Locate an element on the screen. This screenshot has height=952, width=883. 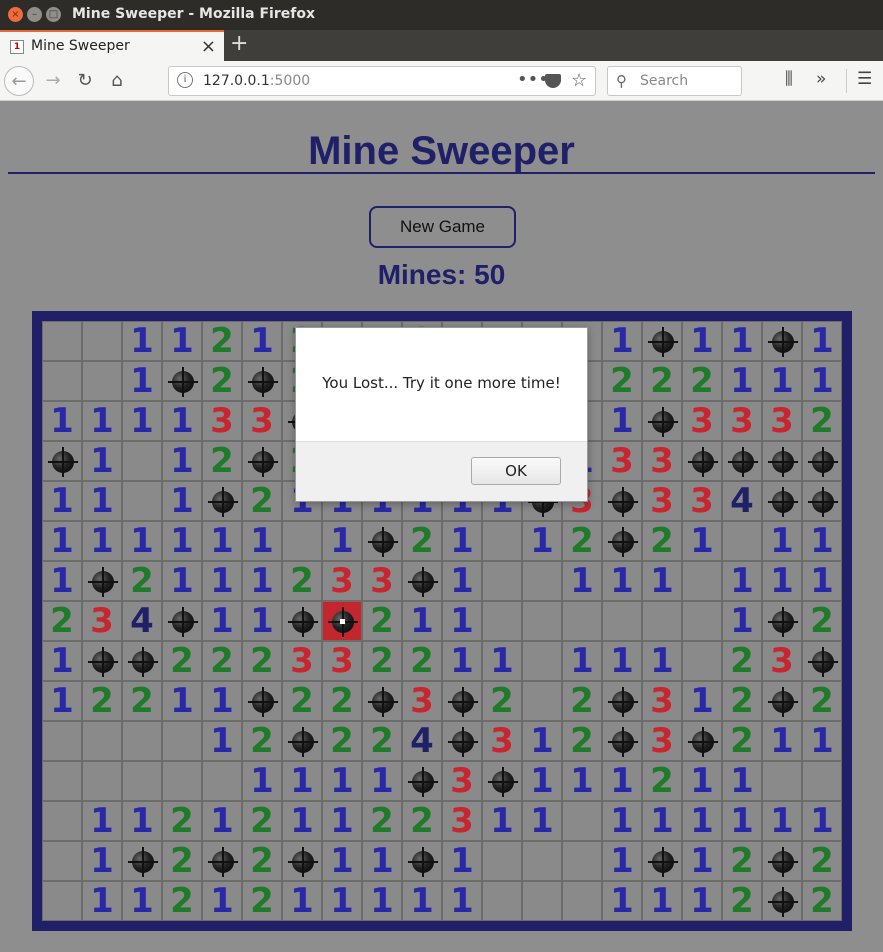
window-maximize-button: □ is located at coordinates (53, 14).